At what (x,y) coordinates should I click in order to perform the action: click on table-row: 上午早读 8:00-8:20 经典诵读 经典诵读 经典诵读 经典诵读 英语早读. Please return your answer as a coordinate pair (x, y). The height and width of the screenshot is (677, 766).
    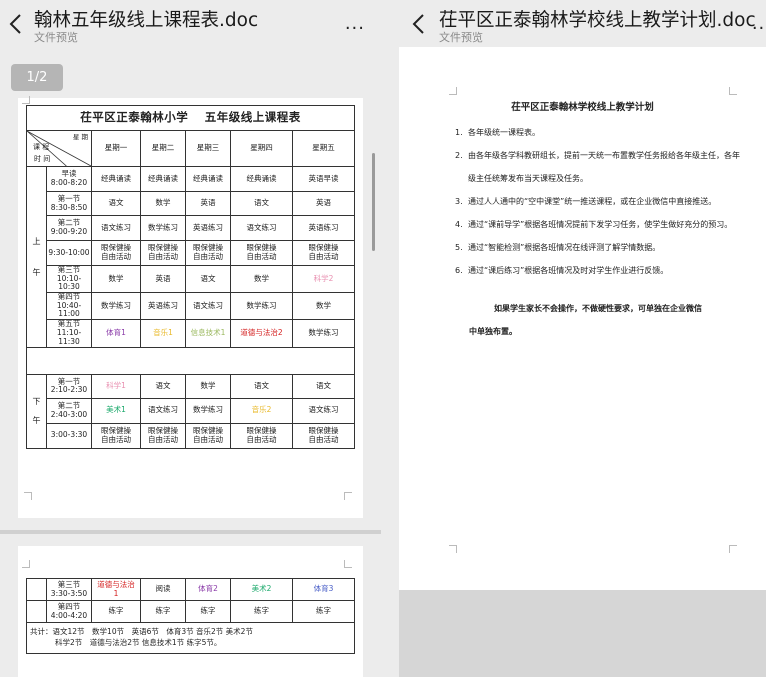
    Looking at the image, I should click on (191, 257).